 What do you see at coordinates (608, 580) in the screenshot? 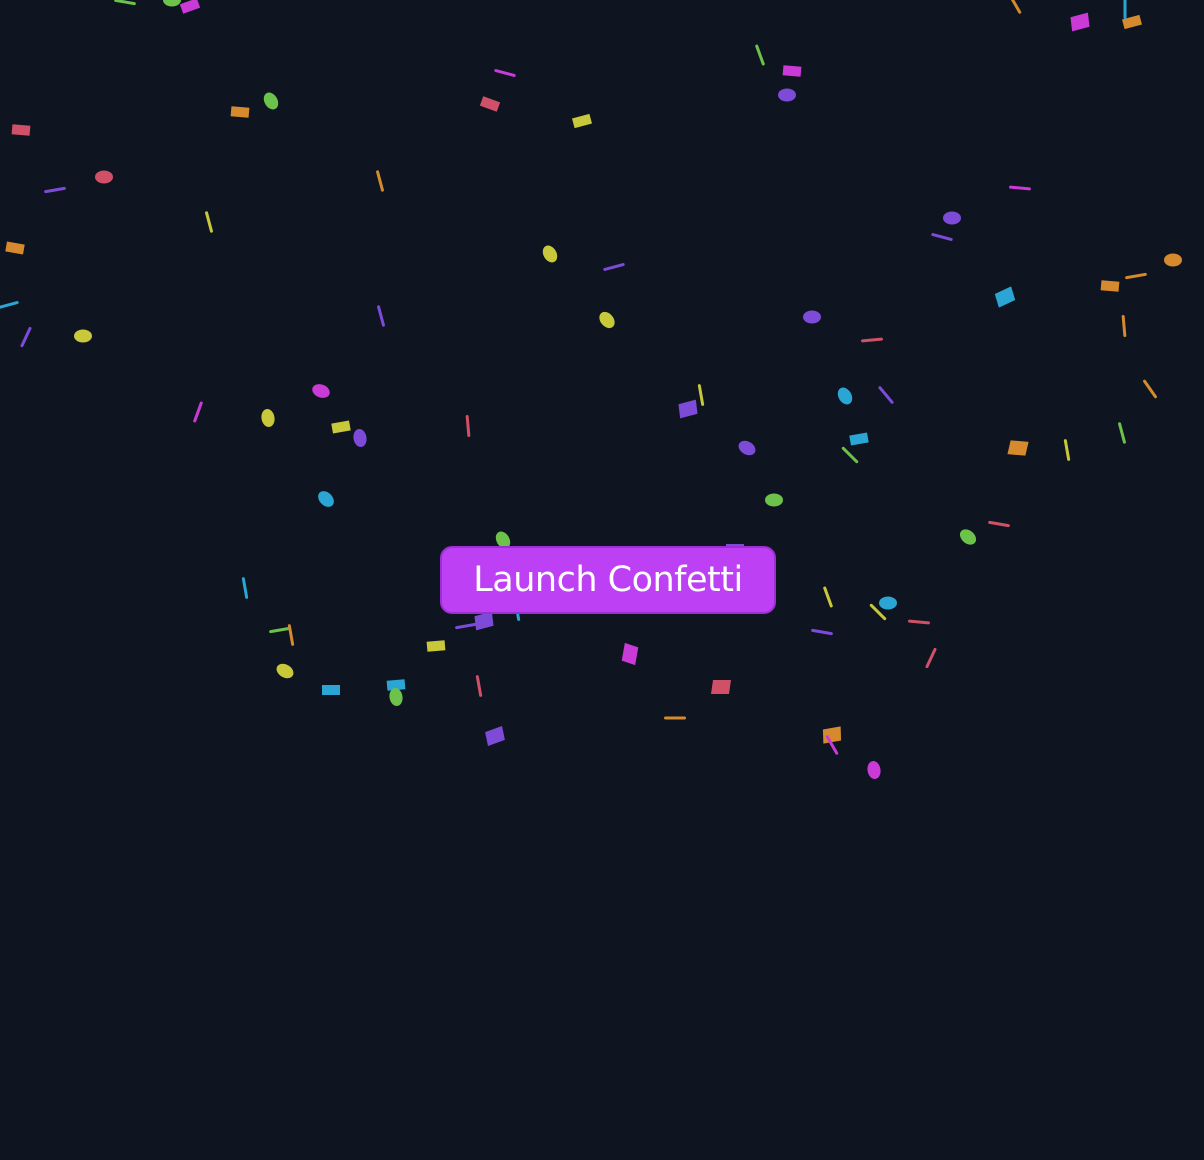
I see `launch-confetti-button: Launch Confetti` at bounding box center [608, 580].